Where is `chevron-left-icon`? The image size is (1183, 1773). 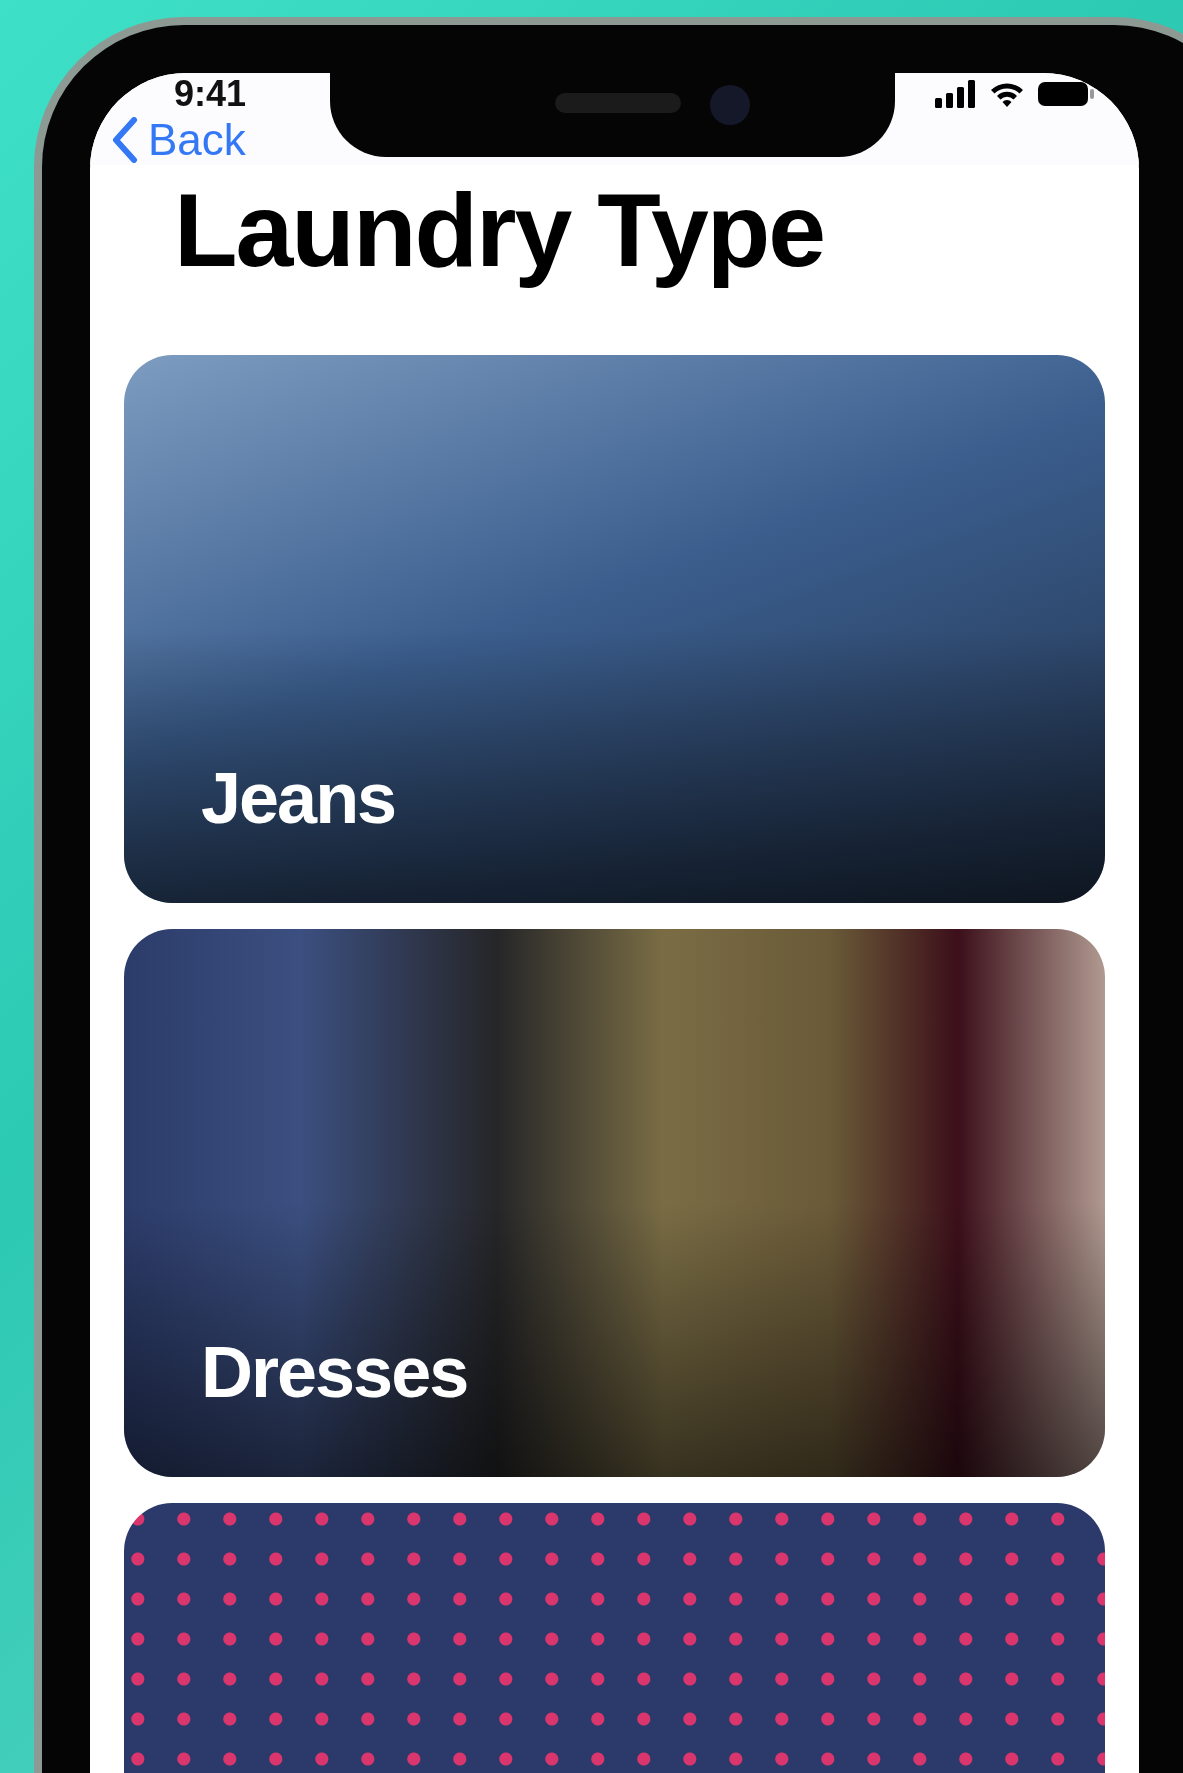 chevron-left-icon is located at coordinates (125, 140).